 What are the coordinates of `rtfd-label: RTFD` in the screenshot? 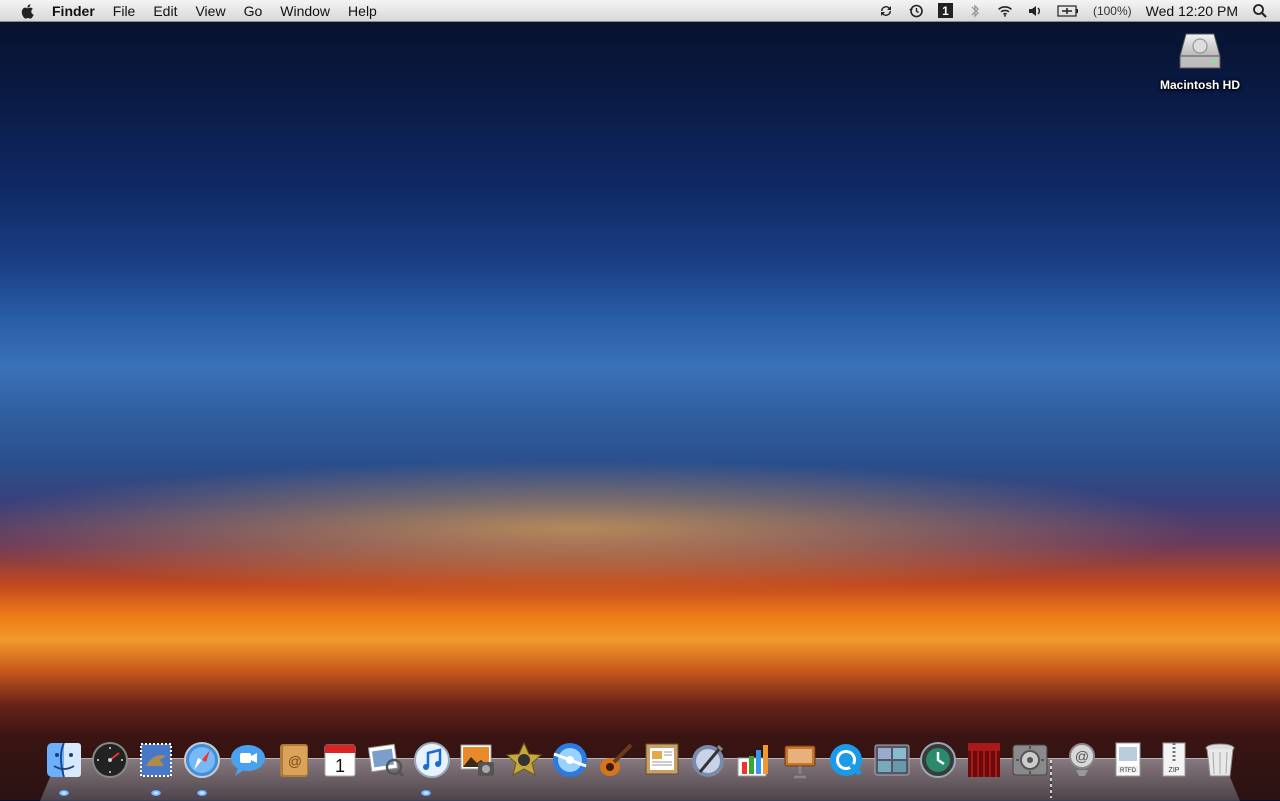 It's located at (1128, 771).